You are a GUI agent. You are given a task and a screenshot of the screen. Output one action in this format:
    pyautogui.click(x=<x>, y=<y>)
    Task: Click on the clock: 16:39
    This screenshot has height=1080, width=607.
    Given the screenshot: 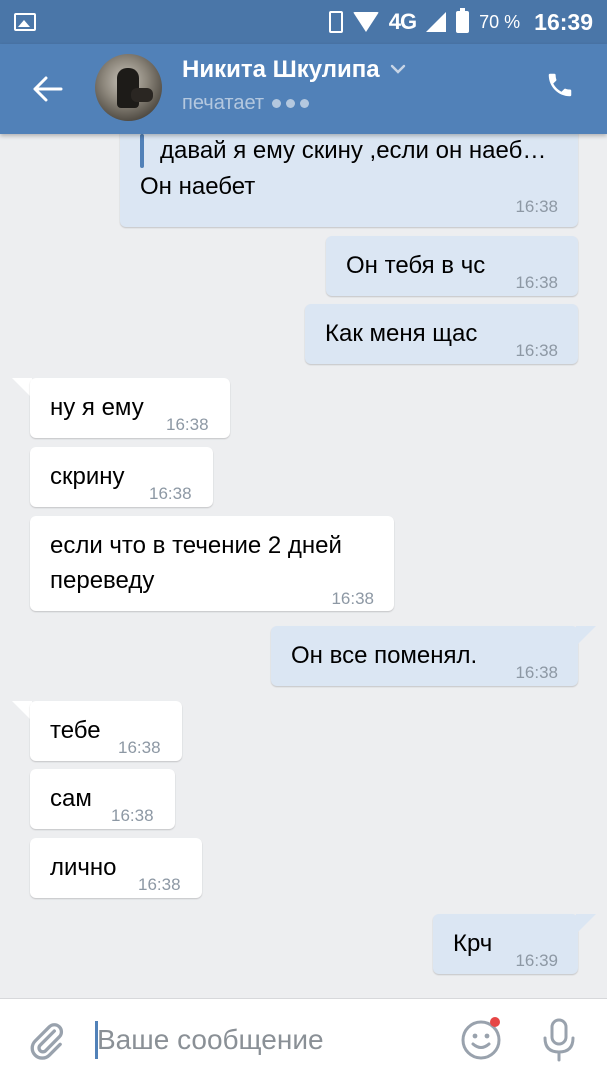 What is the action you would take?
    pyautogui.click(x=563, y=21)
    